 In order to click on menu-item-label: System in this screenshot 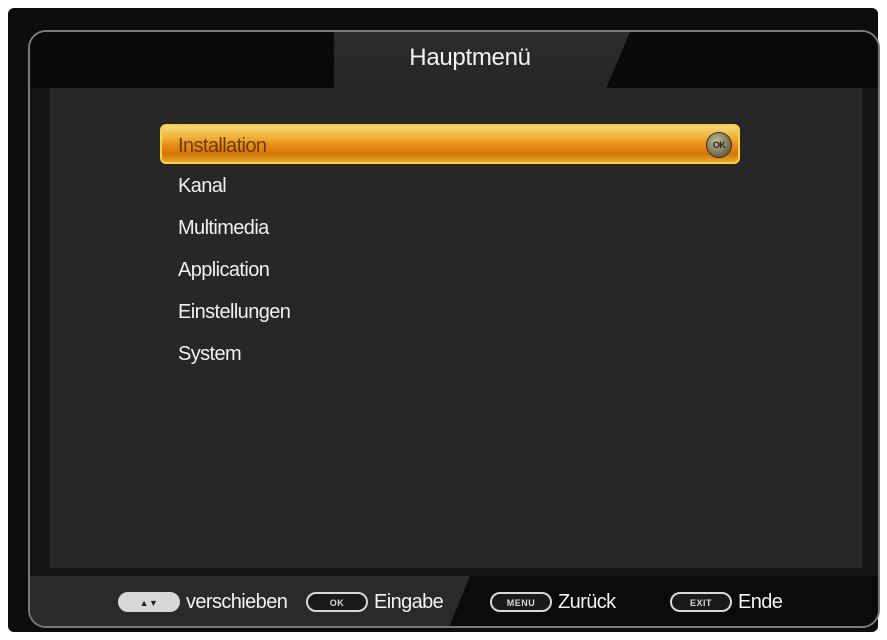, I will do `click(210, 354)`.